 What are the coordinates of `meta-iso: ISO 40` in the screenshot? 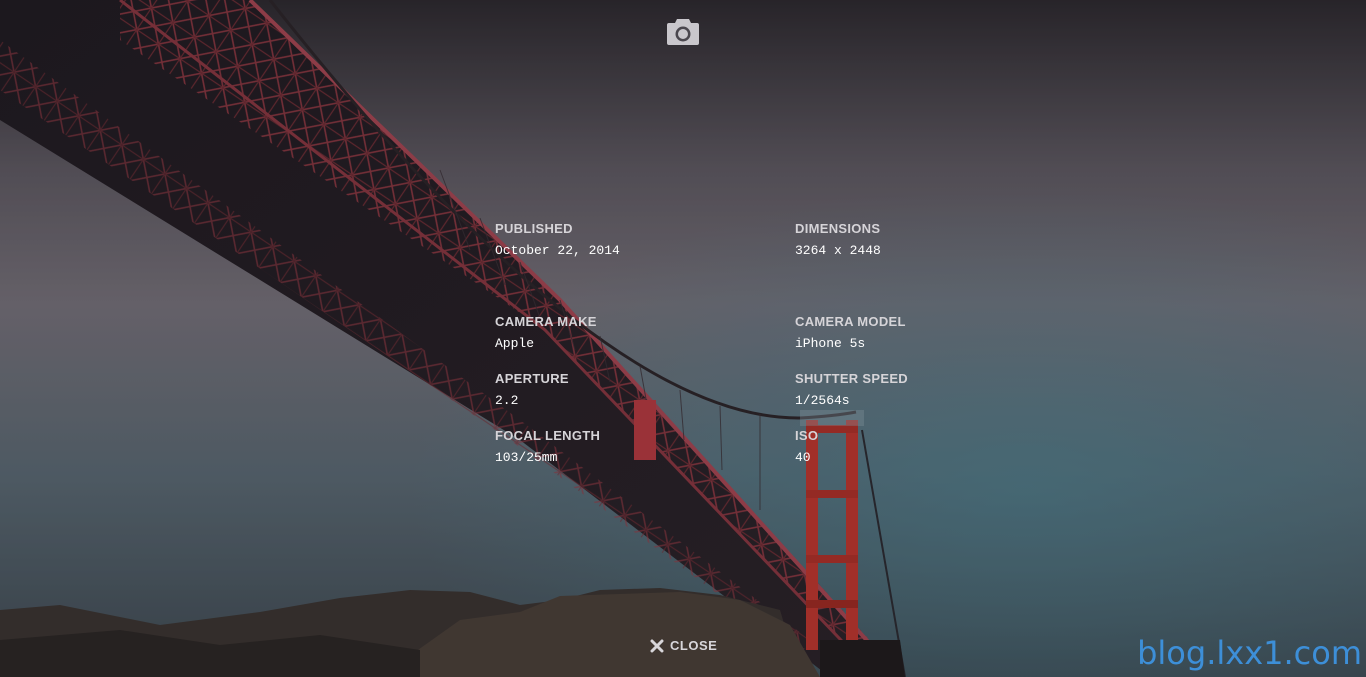 It's located at (925, 447).